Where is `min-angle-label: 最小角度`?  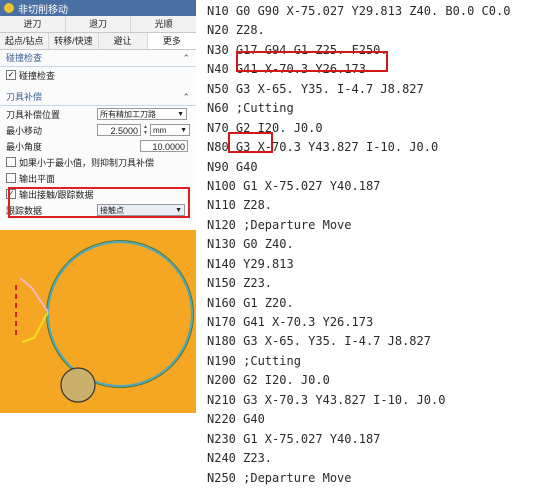 min-angle-label: 最小角度 is located at coordinates (24, 146).